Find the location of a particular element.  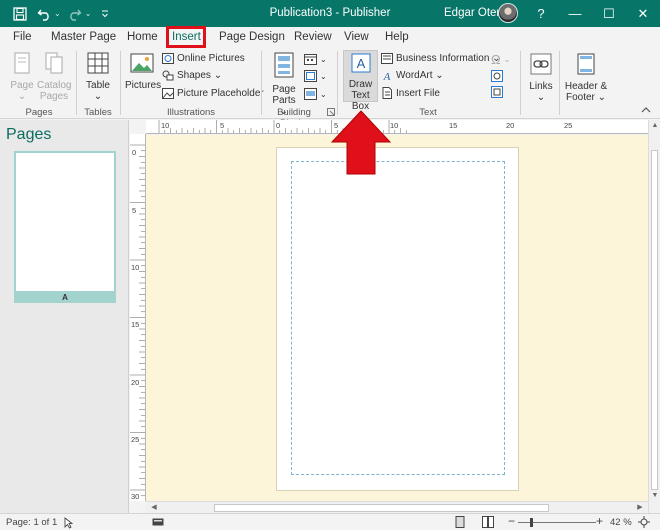

help-button: ? is located at coordinates (541, 13).